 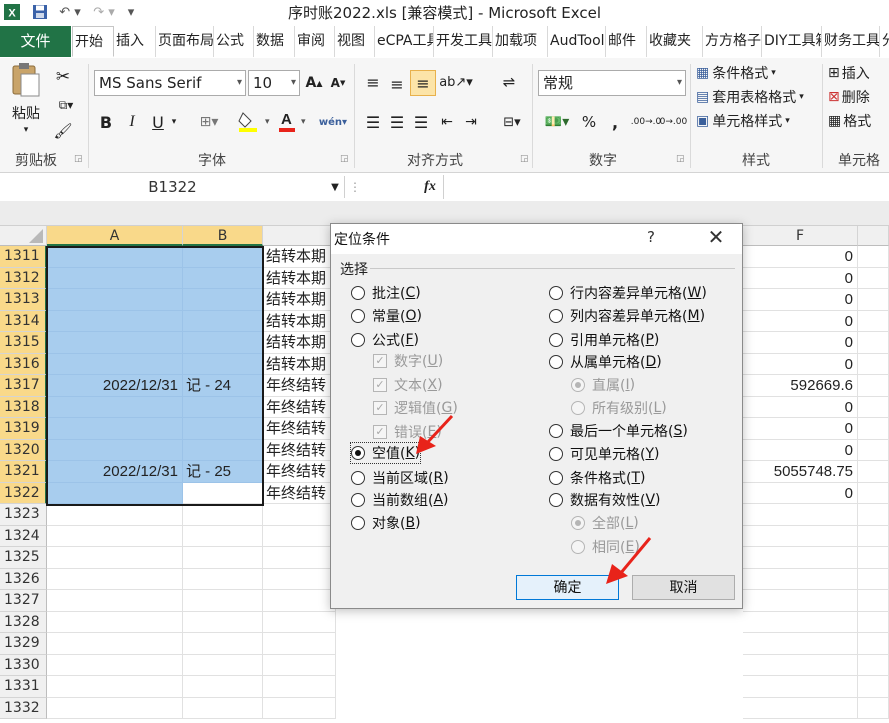 What do you see at coordinates (335, 187) in the screenshot?
I see `name-box-dropdown-icon: ▼` at bounding box center [335, 187].